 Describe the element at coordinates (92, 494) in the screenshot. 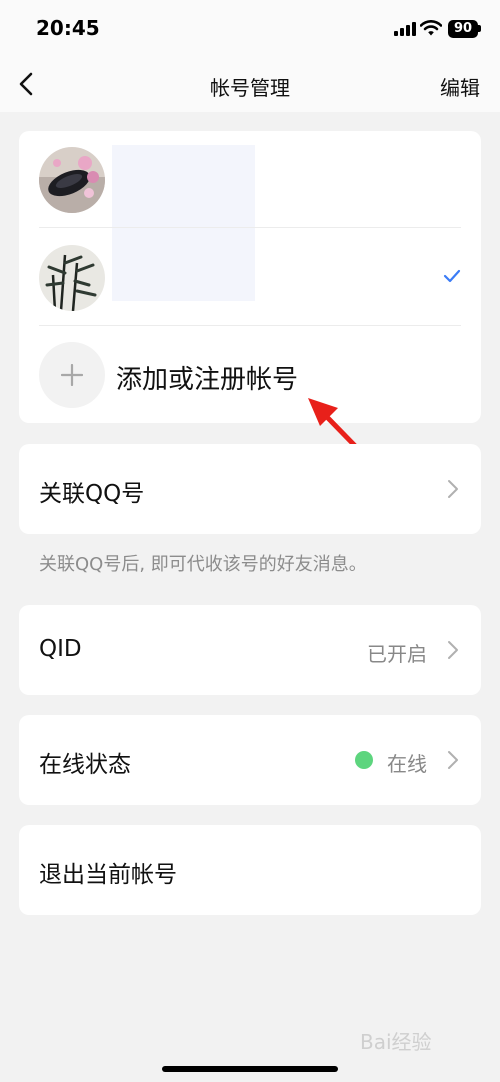

I see `link-qq-label: 关联QQ号` at that location.